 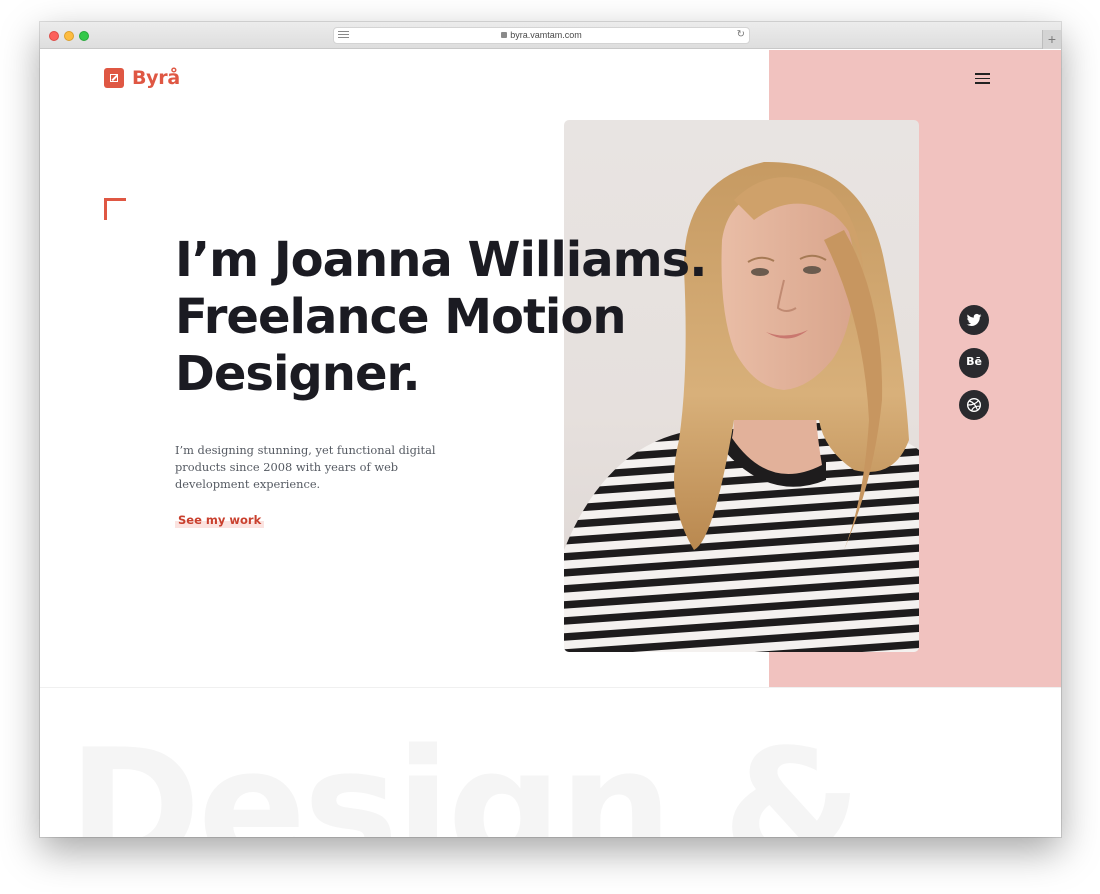 What do you see at coordinates (465, 776) in the screenshot?
I see `section-background-word: Design &` at bounding box center [465, 776].